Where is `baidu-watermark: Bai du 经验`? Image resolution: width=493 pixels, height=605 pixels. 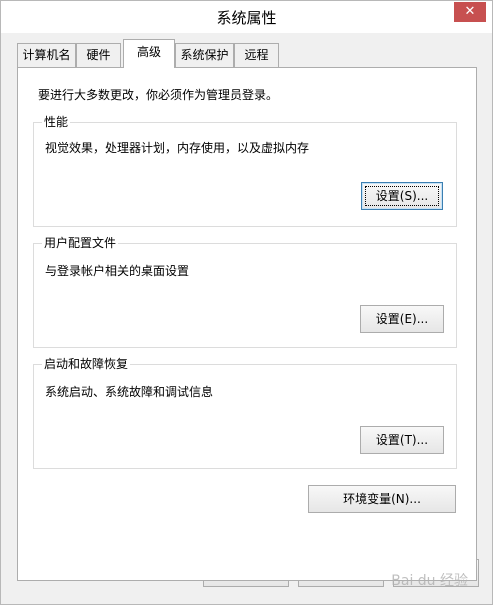
baidu-watermark: Bai du 经验 is located at coordinates (429, 581).